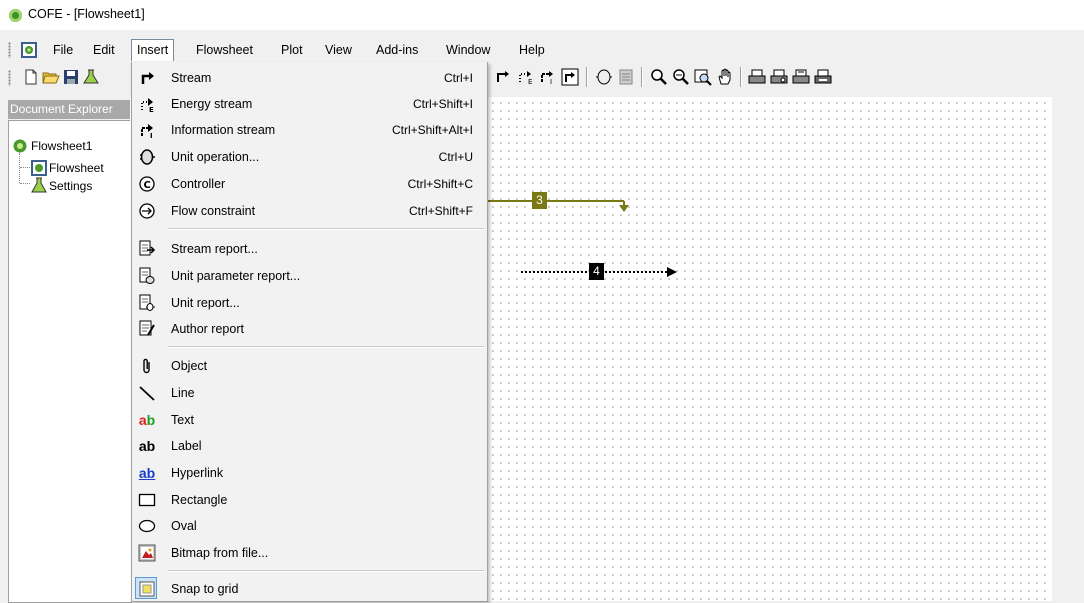 The width and height of the screenshot is (1084, 603). What do you see at coordinates (309, 104) in the screenshot?
I see `menu-item-energy-stream: E Energy stream Ctrl+Shift+I` at bounding box center [309, 104].